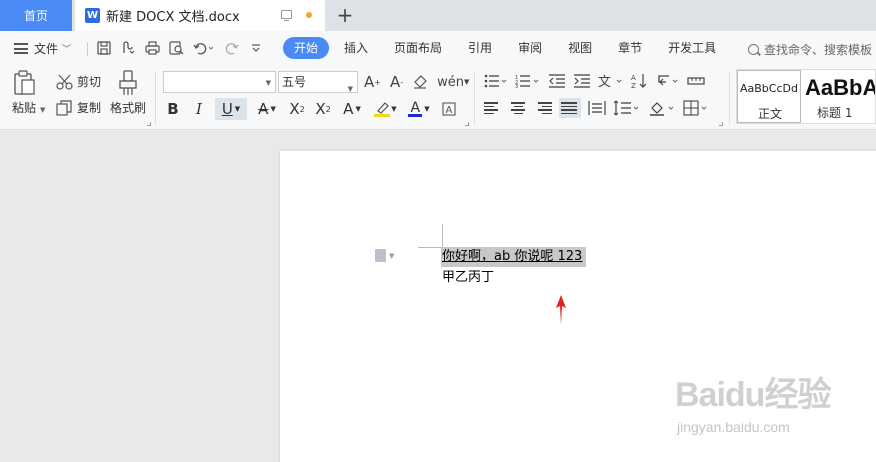 This screenshot has width=876, height=462. What do you see at coordinates (204, 48) in the screenshot?
I see `undo-icon` at bounding box center [204, 48].